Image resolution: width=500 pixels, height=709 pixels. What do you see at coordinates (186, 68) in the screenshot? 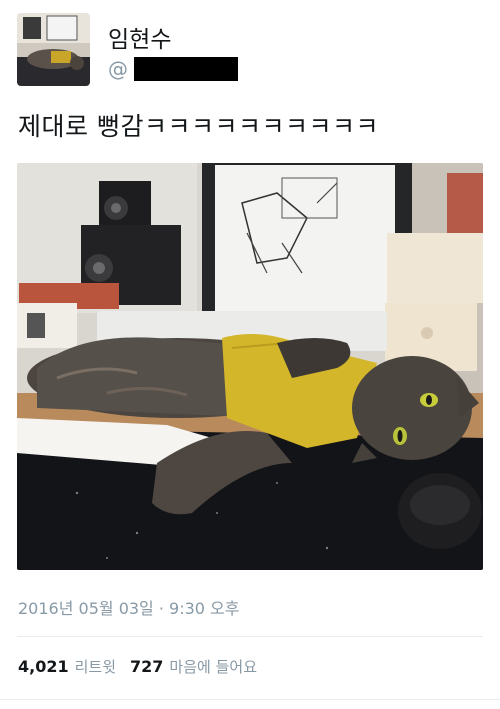
I see `handle-redaction` at bounding box center [186, 68].